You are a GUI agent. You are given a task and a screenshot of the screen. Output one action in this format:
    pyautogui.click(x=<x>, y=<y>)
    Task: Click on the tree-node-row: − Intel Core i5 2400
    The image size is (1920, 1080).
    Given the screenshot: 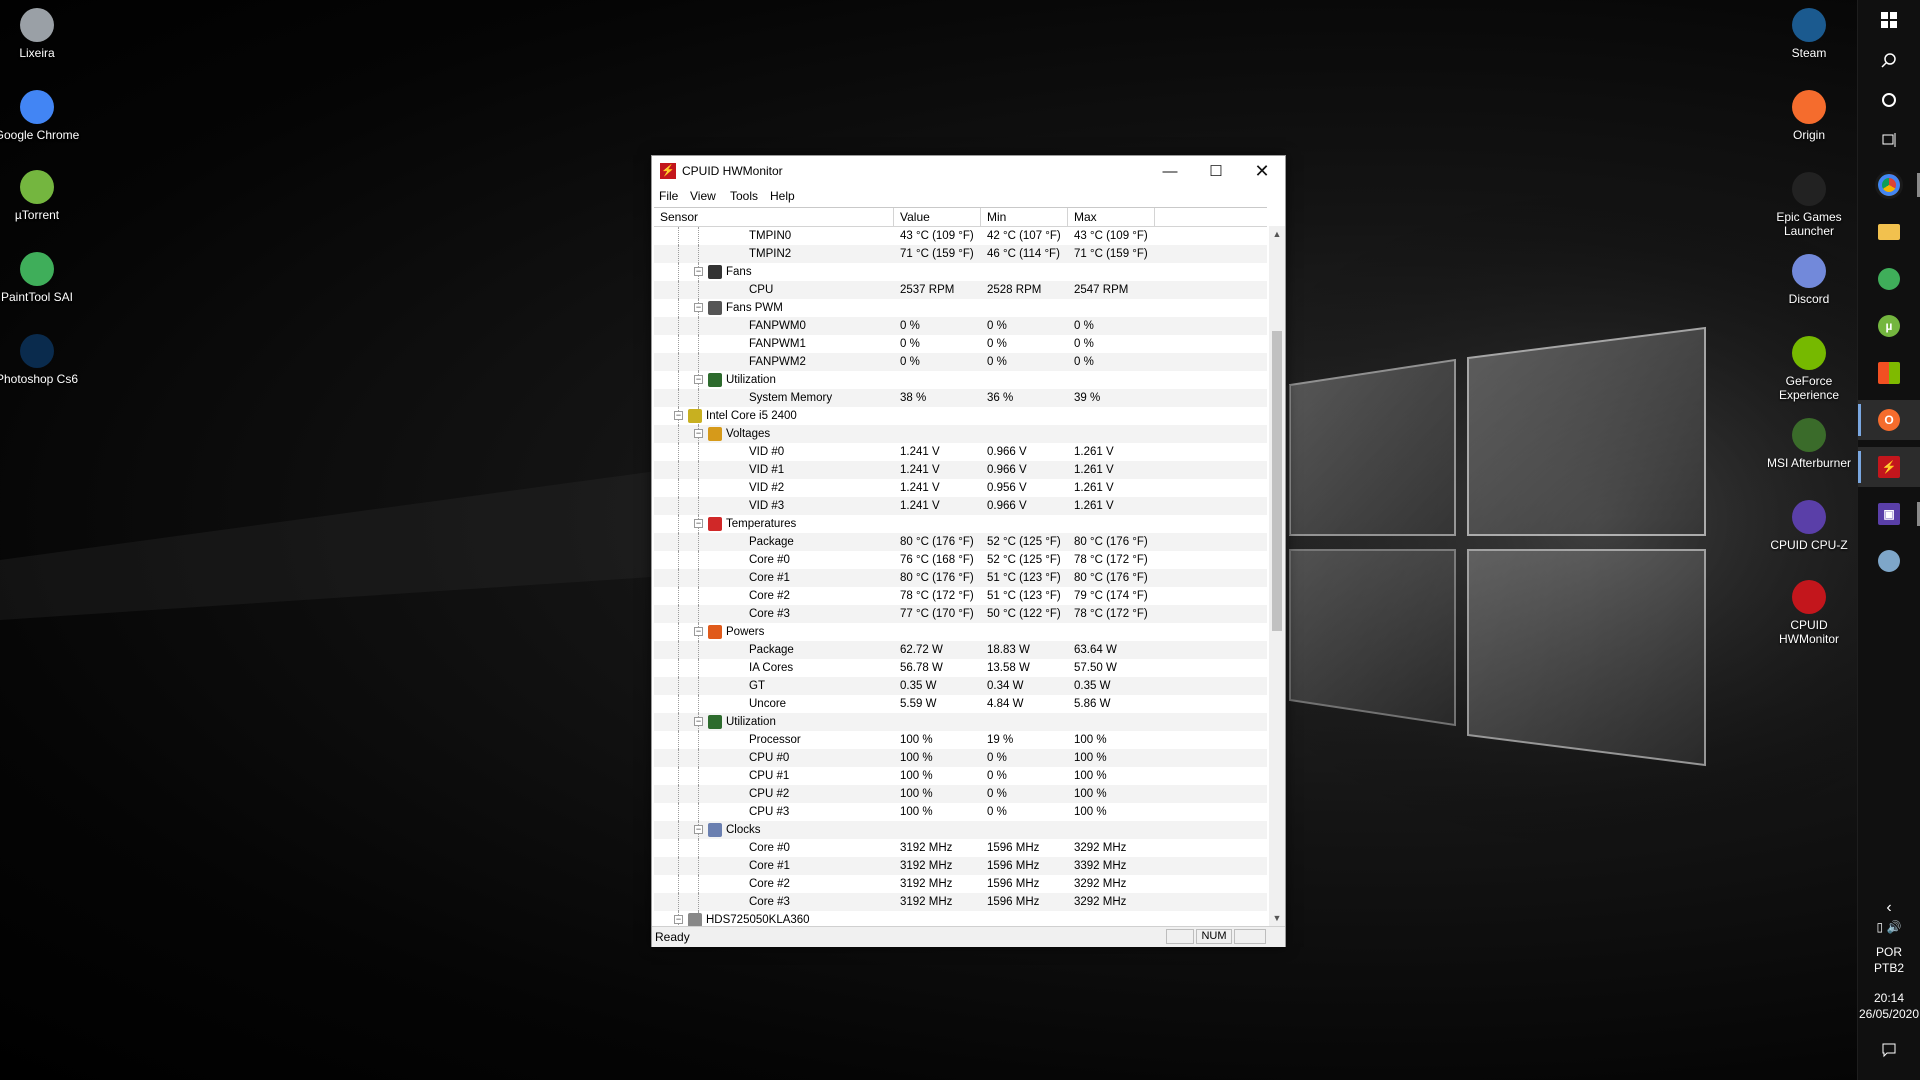 What is the action you would take?
    pyautogui.click(x=960, y=416)
    